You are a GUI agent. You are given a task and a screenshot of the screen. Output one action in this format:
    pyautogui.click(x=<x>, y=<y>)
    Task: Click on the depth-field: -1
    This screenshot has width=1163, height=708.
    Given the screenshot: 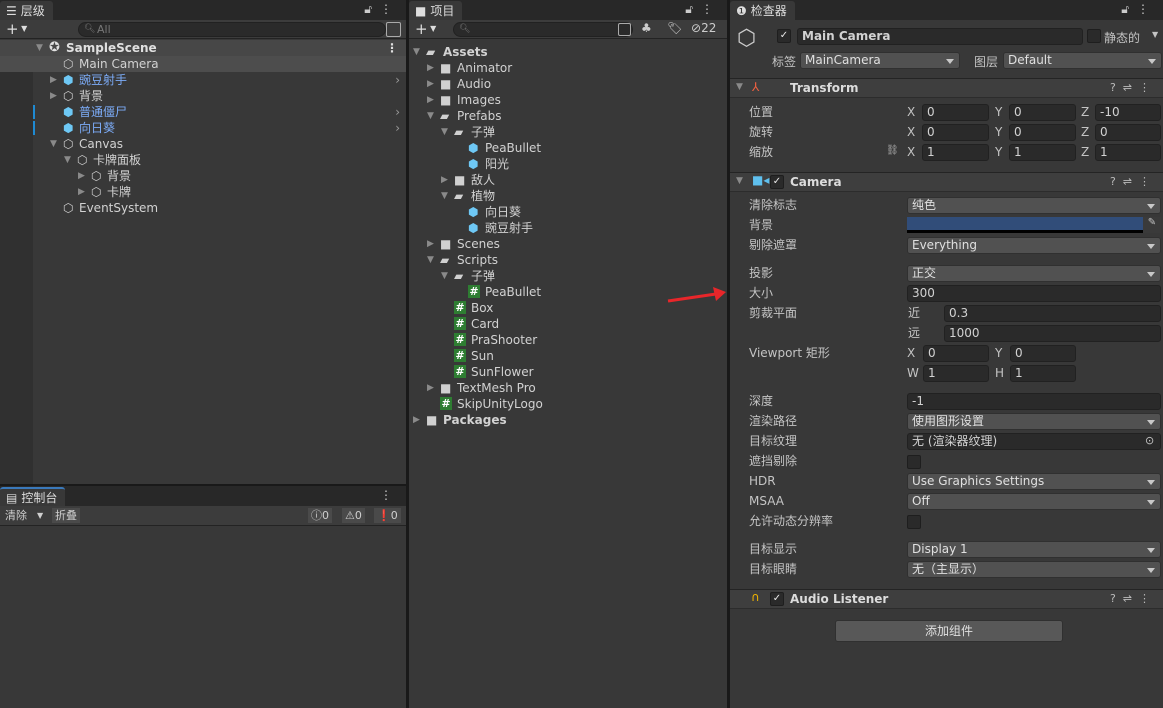 What is the action you would take?
    pyautogui.click(x=1034, y=401)
    